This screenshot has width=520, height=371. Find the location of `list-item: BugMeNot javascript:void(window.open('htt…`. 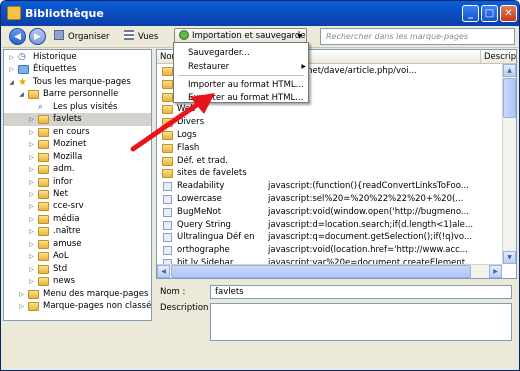

list-item: BugMeNot javascript:void(window.open('htt… is located at coordinates (329, 212).